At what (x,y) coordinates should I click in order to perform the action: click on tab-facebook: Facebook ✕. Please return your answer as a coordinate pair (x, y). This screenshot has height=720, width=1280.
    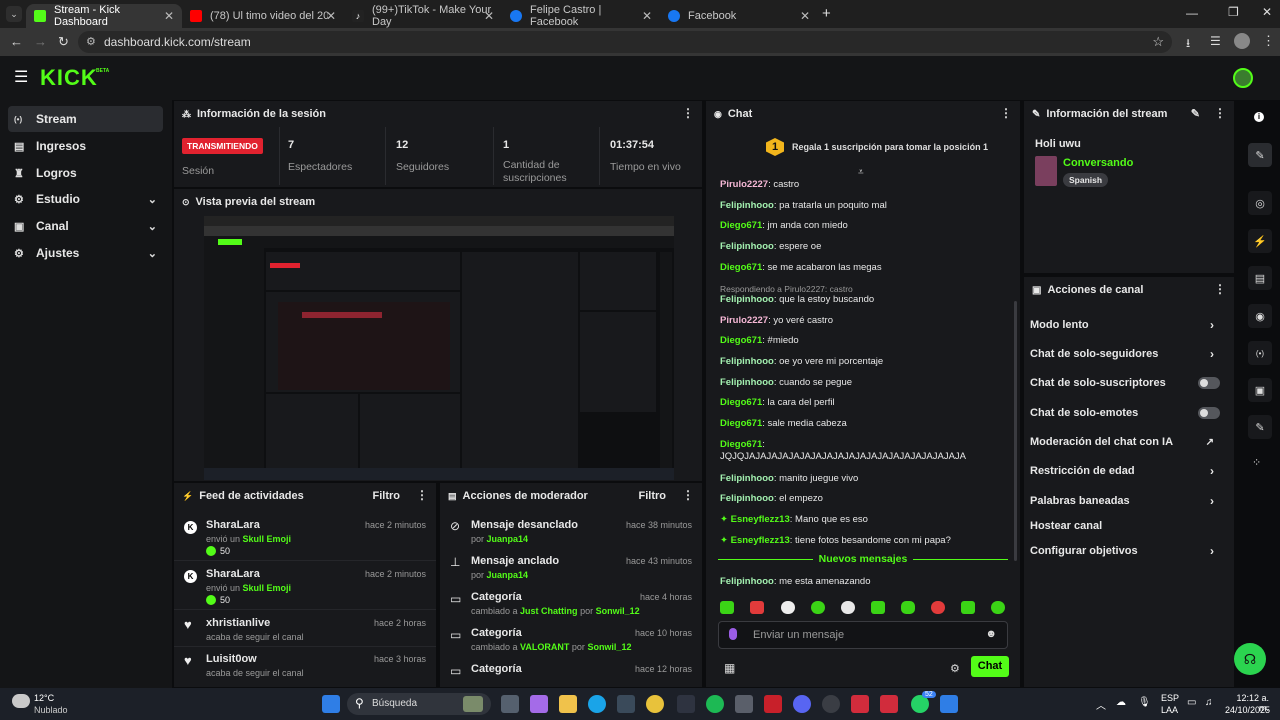
    Looking at the image, I should click on (739, 16).